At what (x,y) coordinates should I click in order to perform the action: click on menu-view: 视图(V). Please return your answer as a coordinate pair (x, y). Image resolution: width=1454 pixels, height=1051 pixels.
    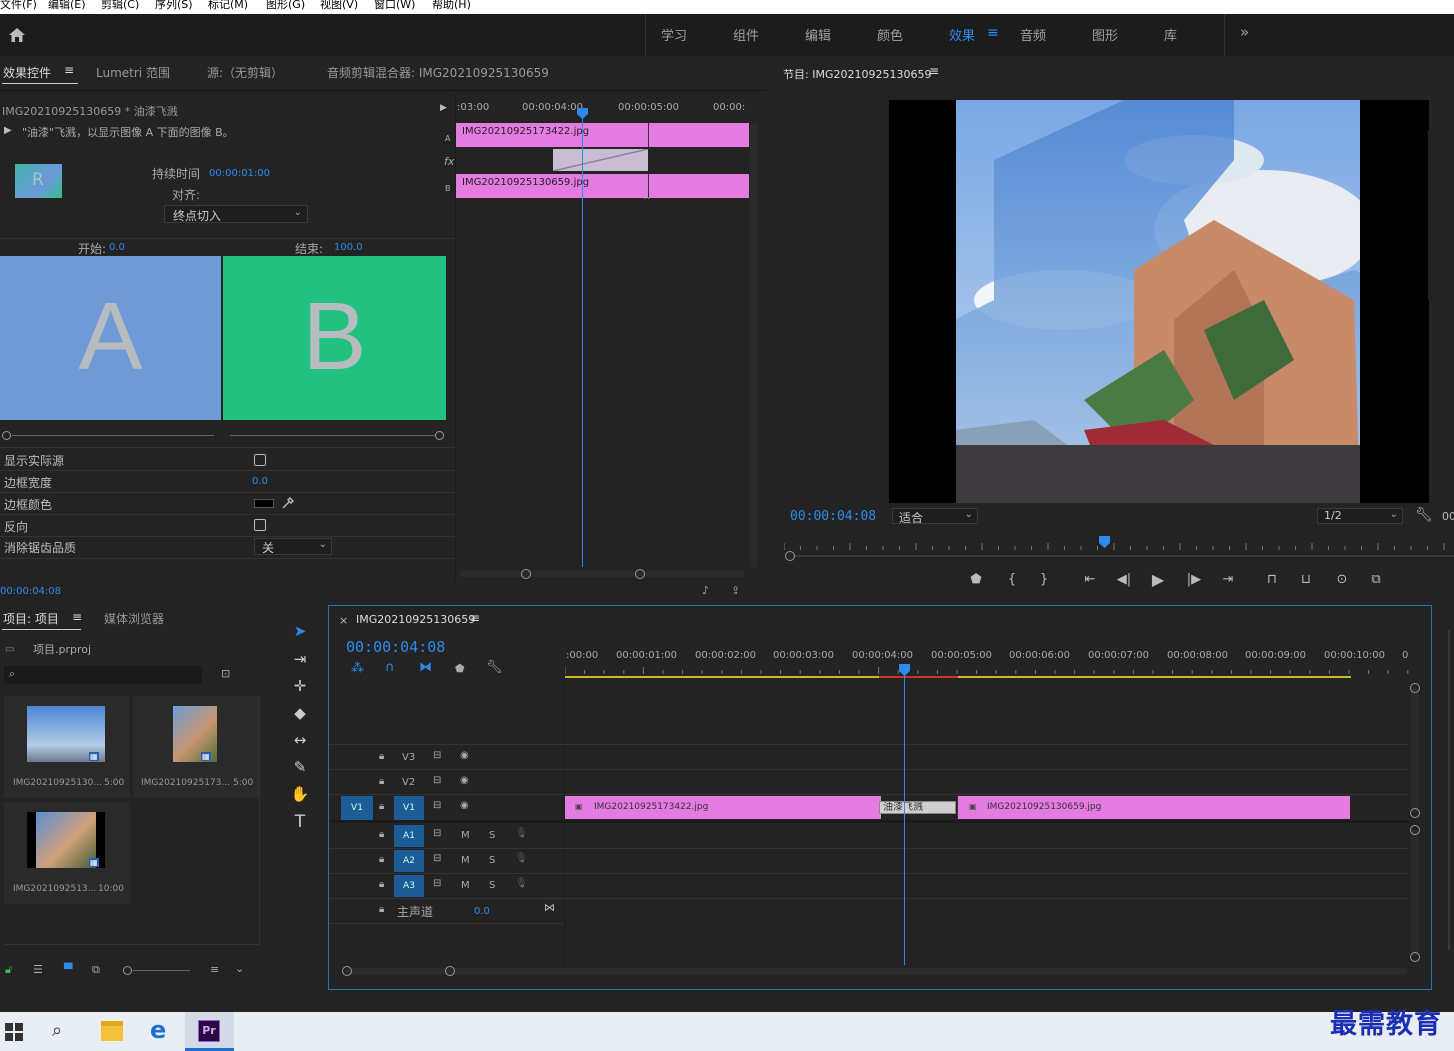
    Looking at the image, I should click on (339, 5).